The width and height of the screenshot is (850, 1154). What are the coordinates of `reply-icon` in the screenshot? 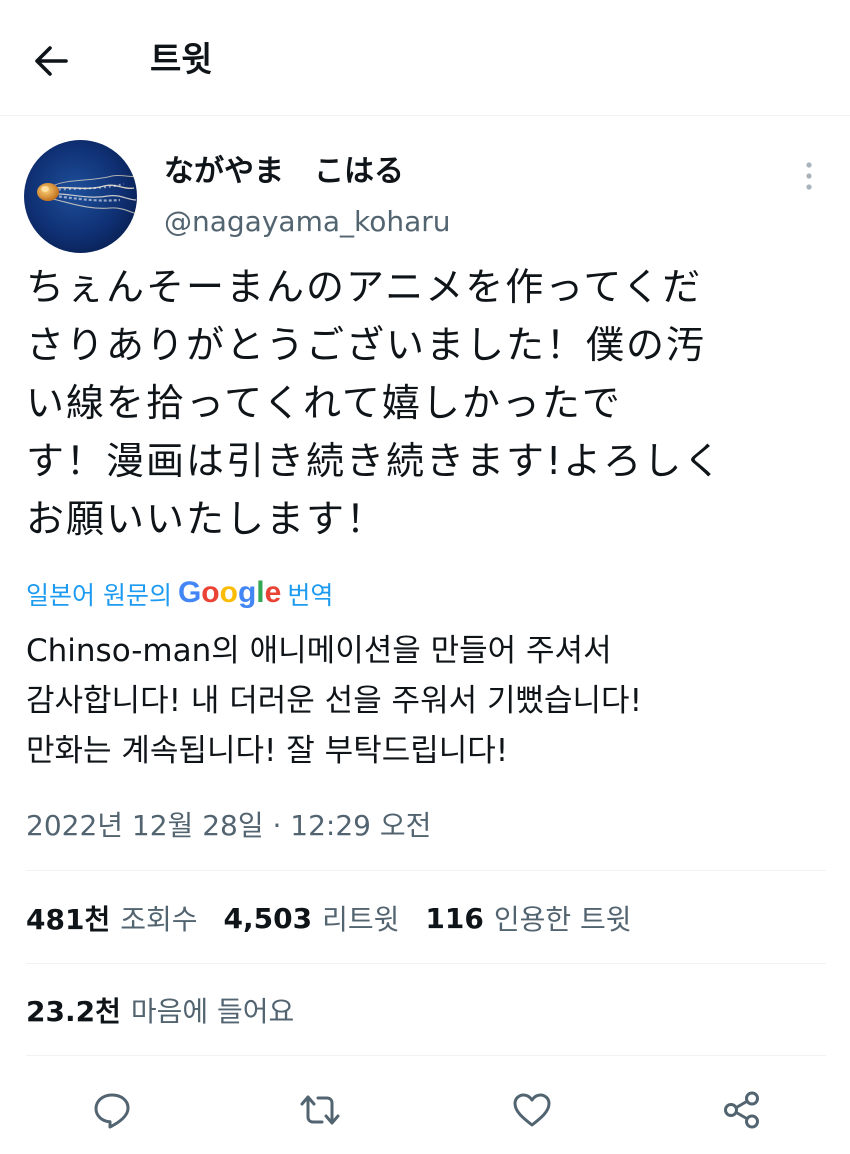 It's located at (112, 1111).